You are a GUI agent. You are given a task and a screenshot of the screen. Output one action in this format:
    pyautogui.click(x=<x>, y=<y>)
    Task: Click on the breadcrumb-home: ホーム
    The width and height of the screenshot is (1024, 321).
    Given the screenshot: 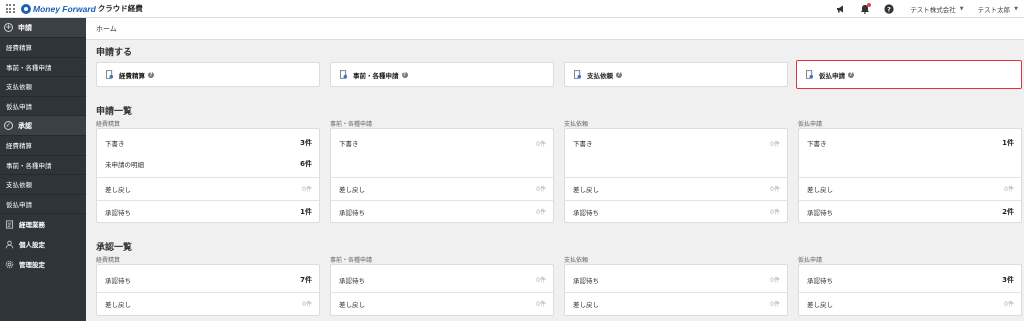 What is the action you would take?
    pyautogui.click(x=106, y=29)
    